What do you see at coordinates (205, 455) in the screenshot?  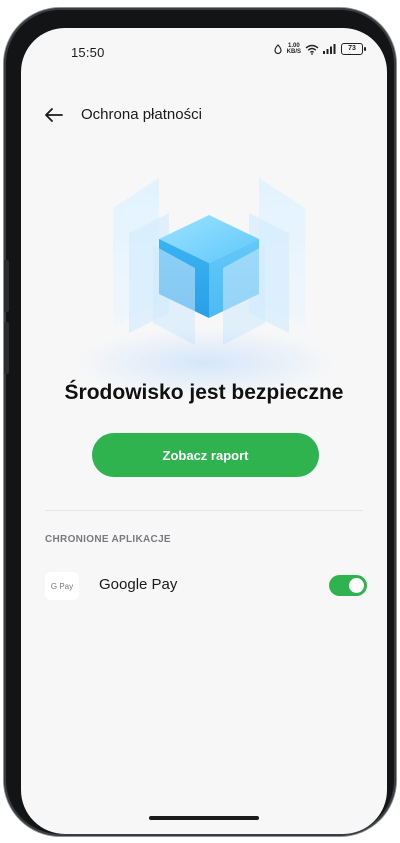 I see `view-report-button: Zobacz raport` at bounding box center [205, 455].